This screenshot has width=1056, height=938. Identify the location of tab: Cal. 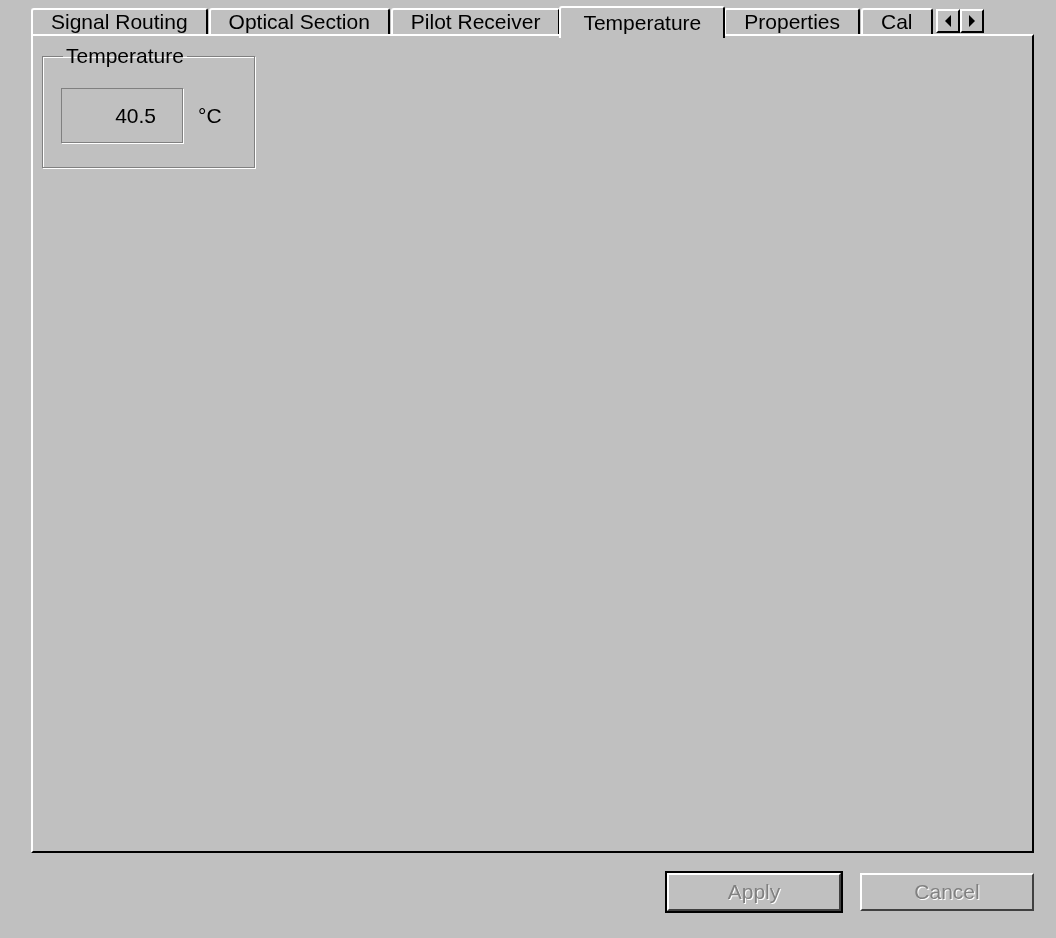
(897, 21).